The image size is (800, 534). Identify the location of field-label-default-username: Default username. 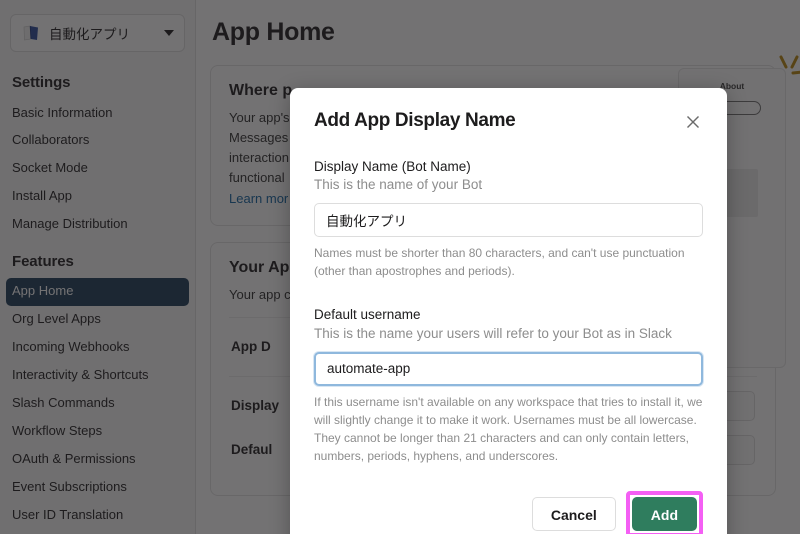
(367, 315).